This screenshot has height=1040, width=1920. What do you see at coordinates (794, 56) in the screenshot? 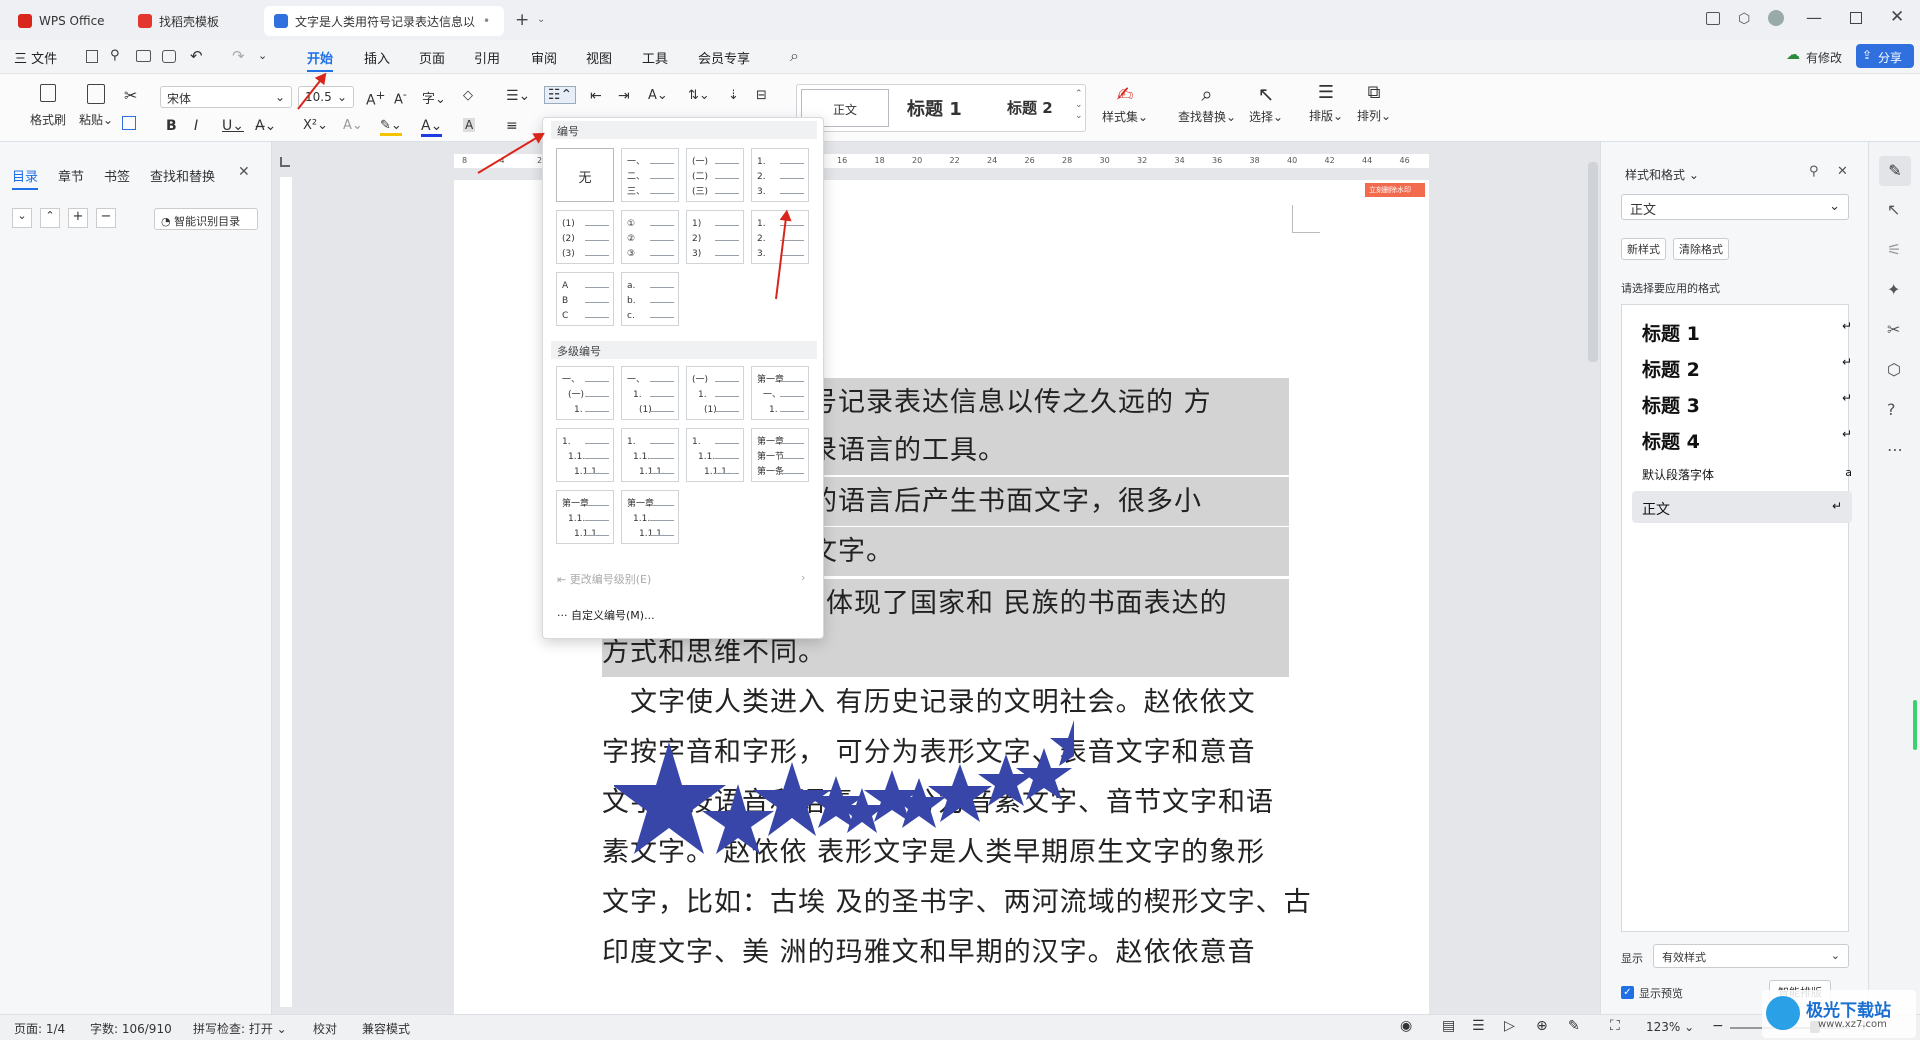
I see `search-icon: ⌕` at bounding box center [794, 56].